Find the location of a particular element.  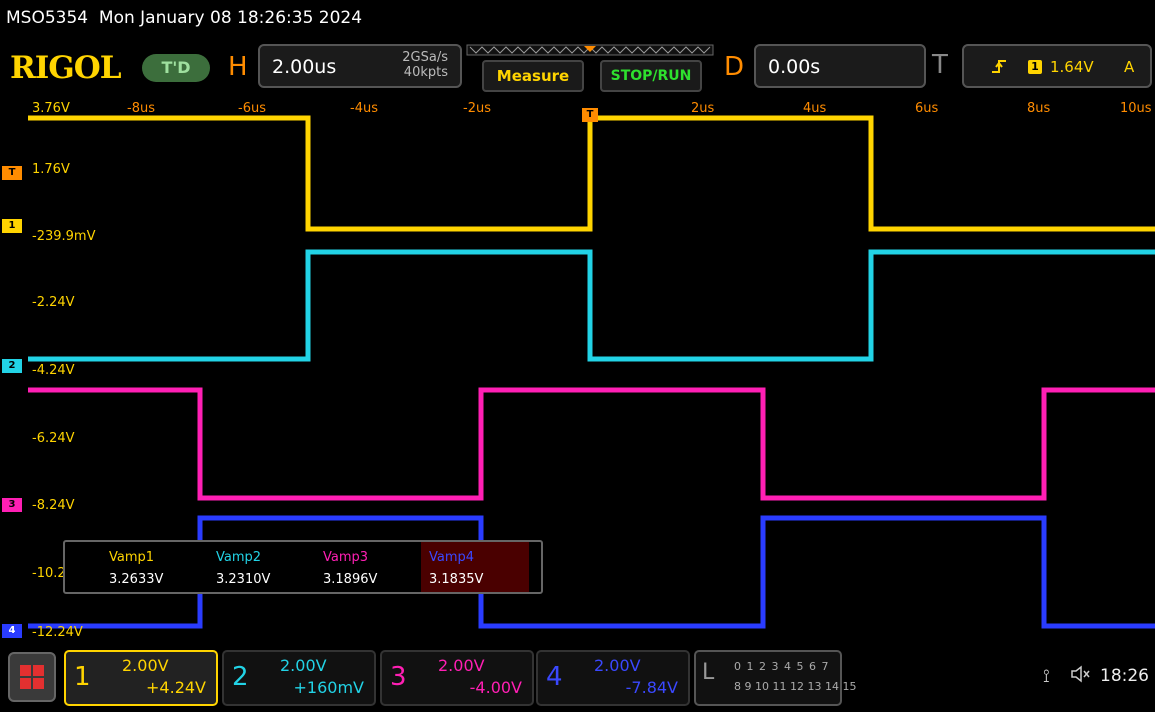

time-tick: -8us is located at coordinates (141, 108).